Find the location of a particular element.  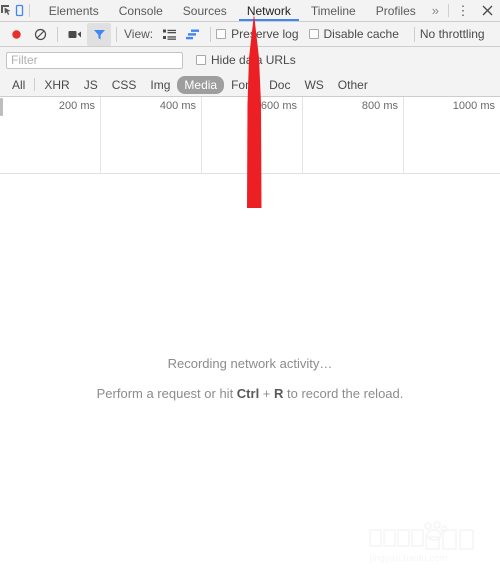

disable-cache-label: Disable cache is located at coordinates (361, 34).